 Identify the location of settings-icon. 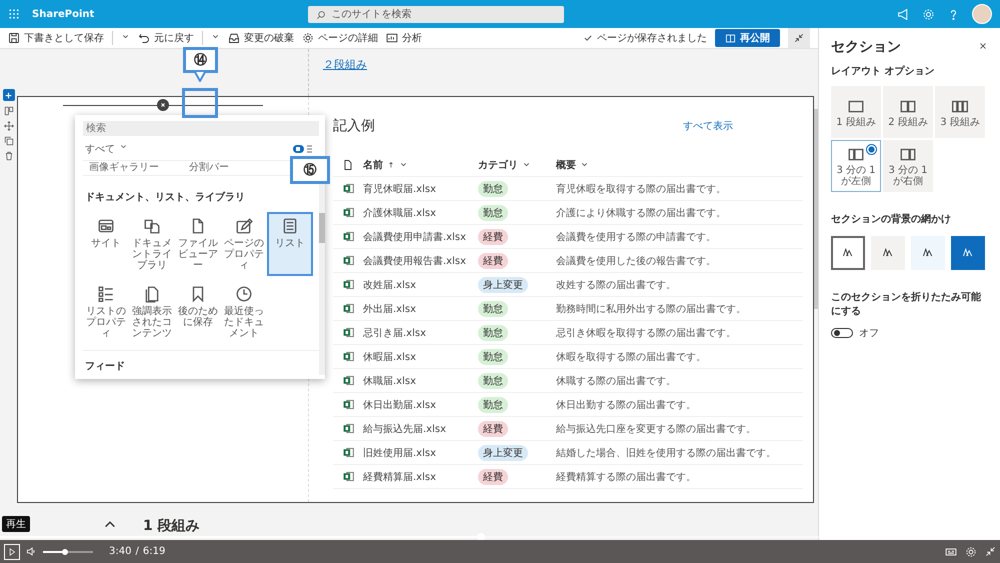
(928, 14).